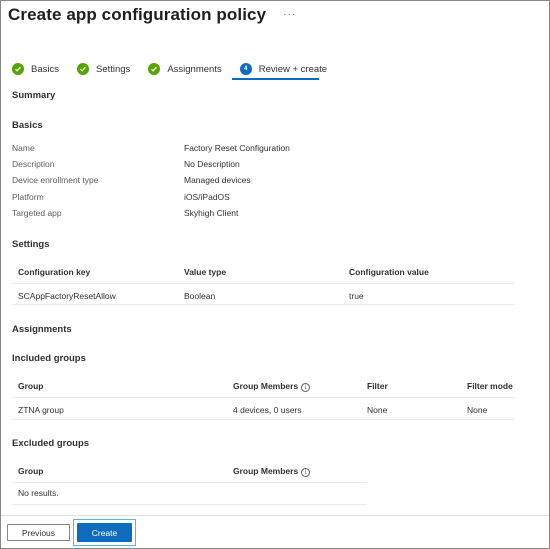 The height and width of the screenshot is (549, 550). What do you see at coordinates (275, 79) in the screenshot?
I see `active-tab-indicator` at bounding box center [275, 79].